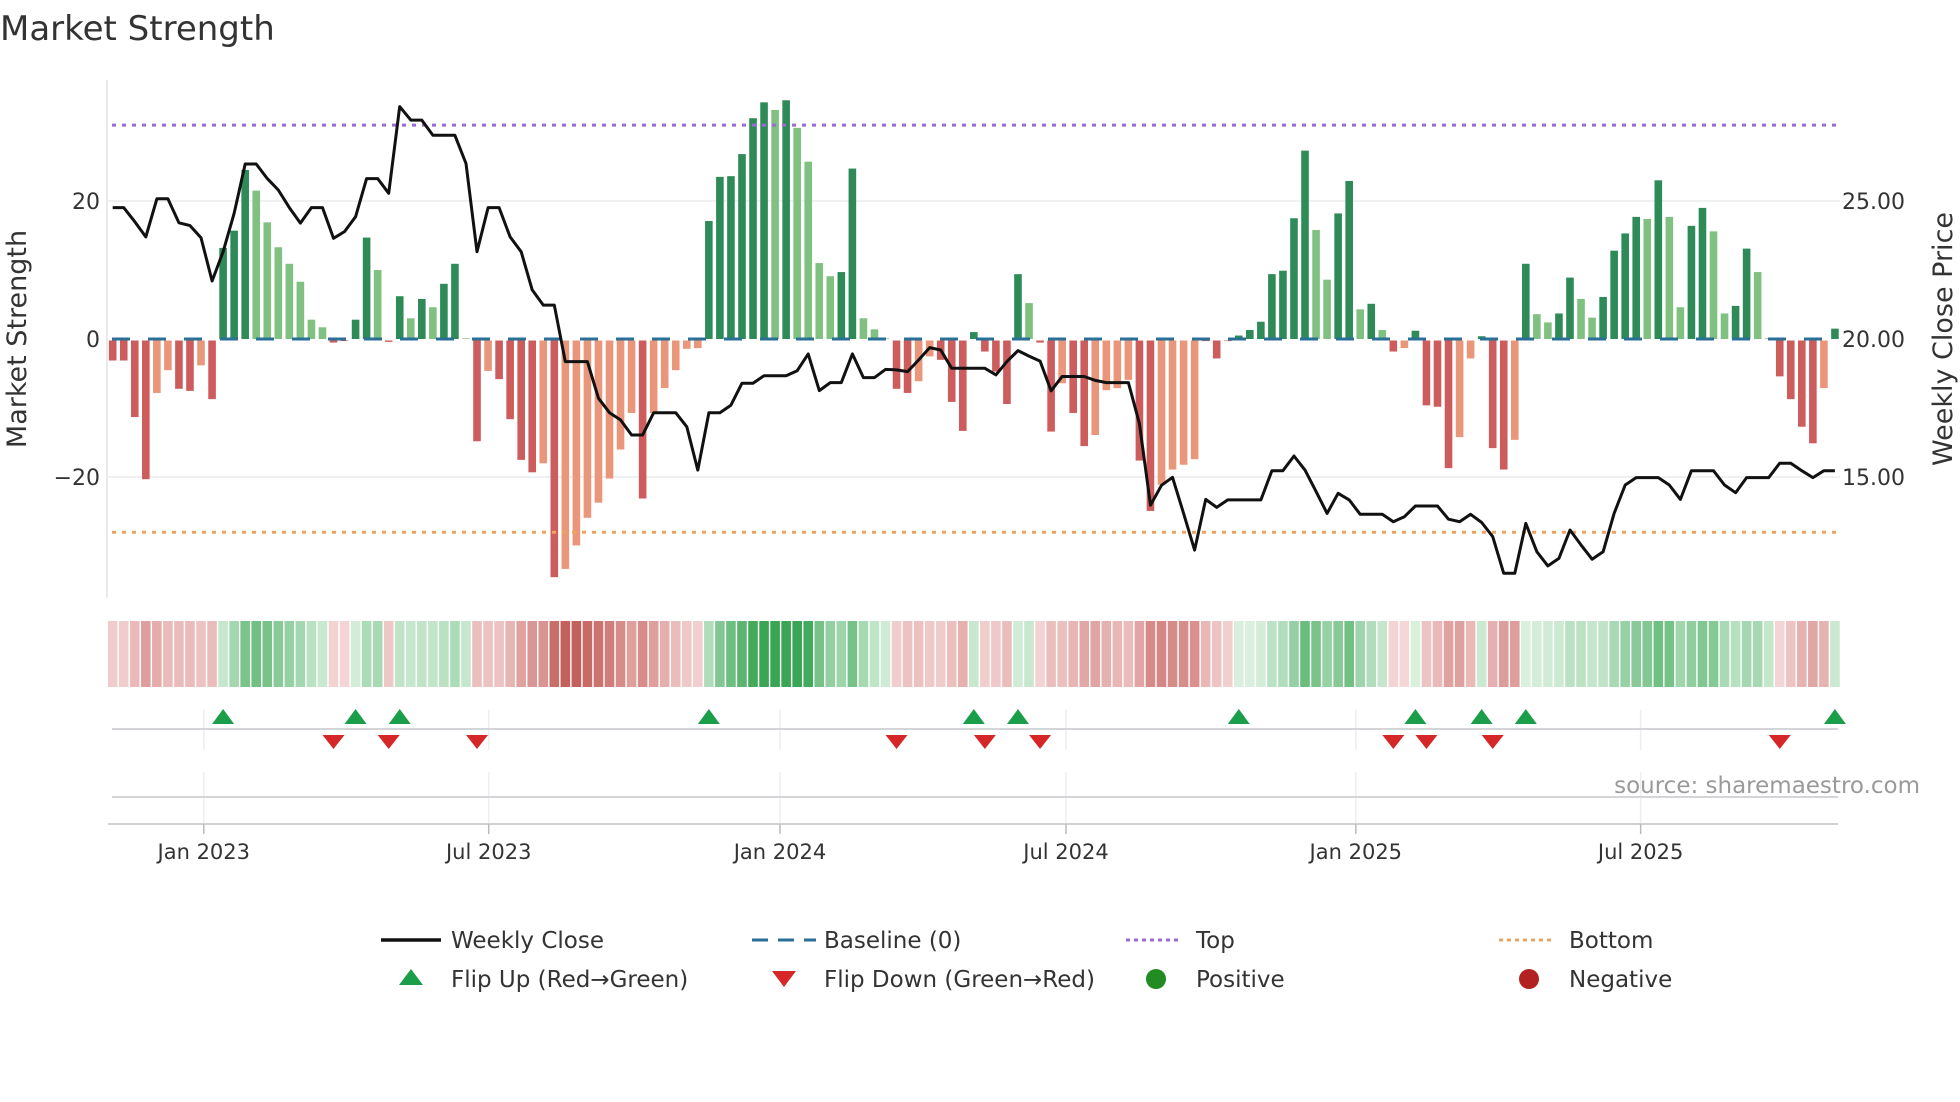 This screenshot has width=1960, height=1102. Describe the element at coordinates (1156, 979) in the screenshot. I see `legend-circle-icon` at that location.